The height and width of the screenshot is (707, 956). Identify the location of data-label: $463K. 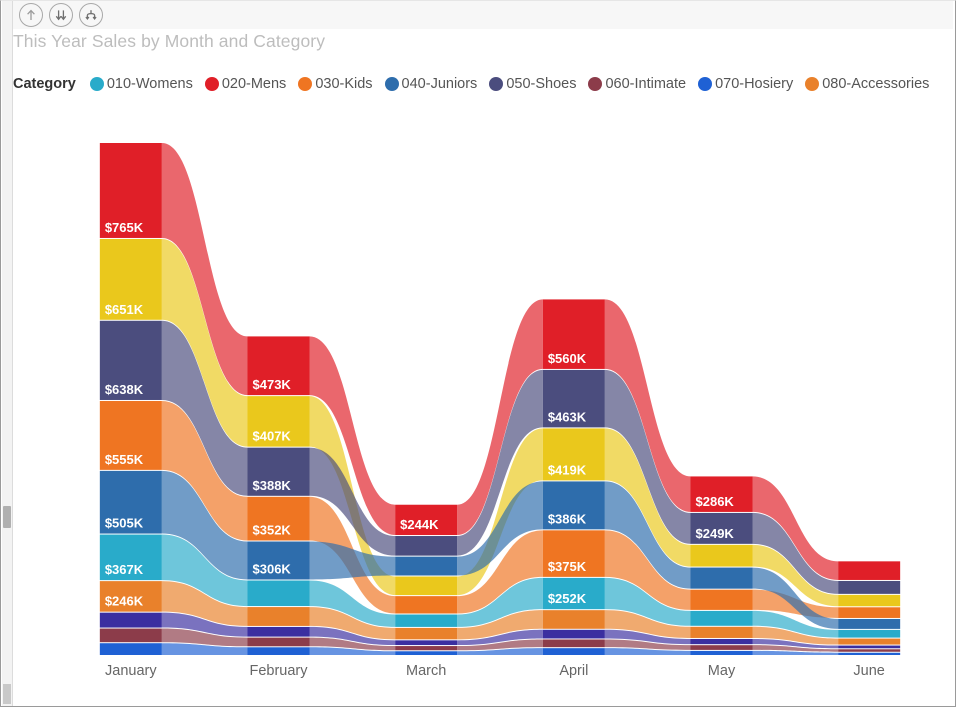
(567, 416).